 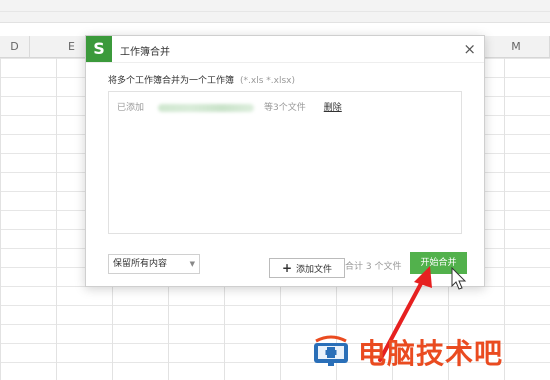 What do you see at coordinates (140, 264) in the screenshot?
I see `select-value: 保留所有内容` at bounding box center [140, 264].